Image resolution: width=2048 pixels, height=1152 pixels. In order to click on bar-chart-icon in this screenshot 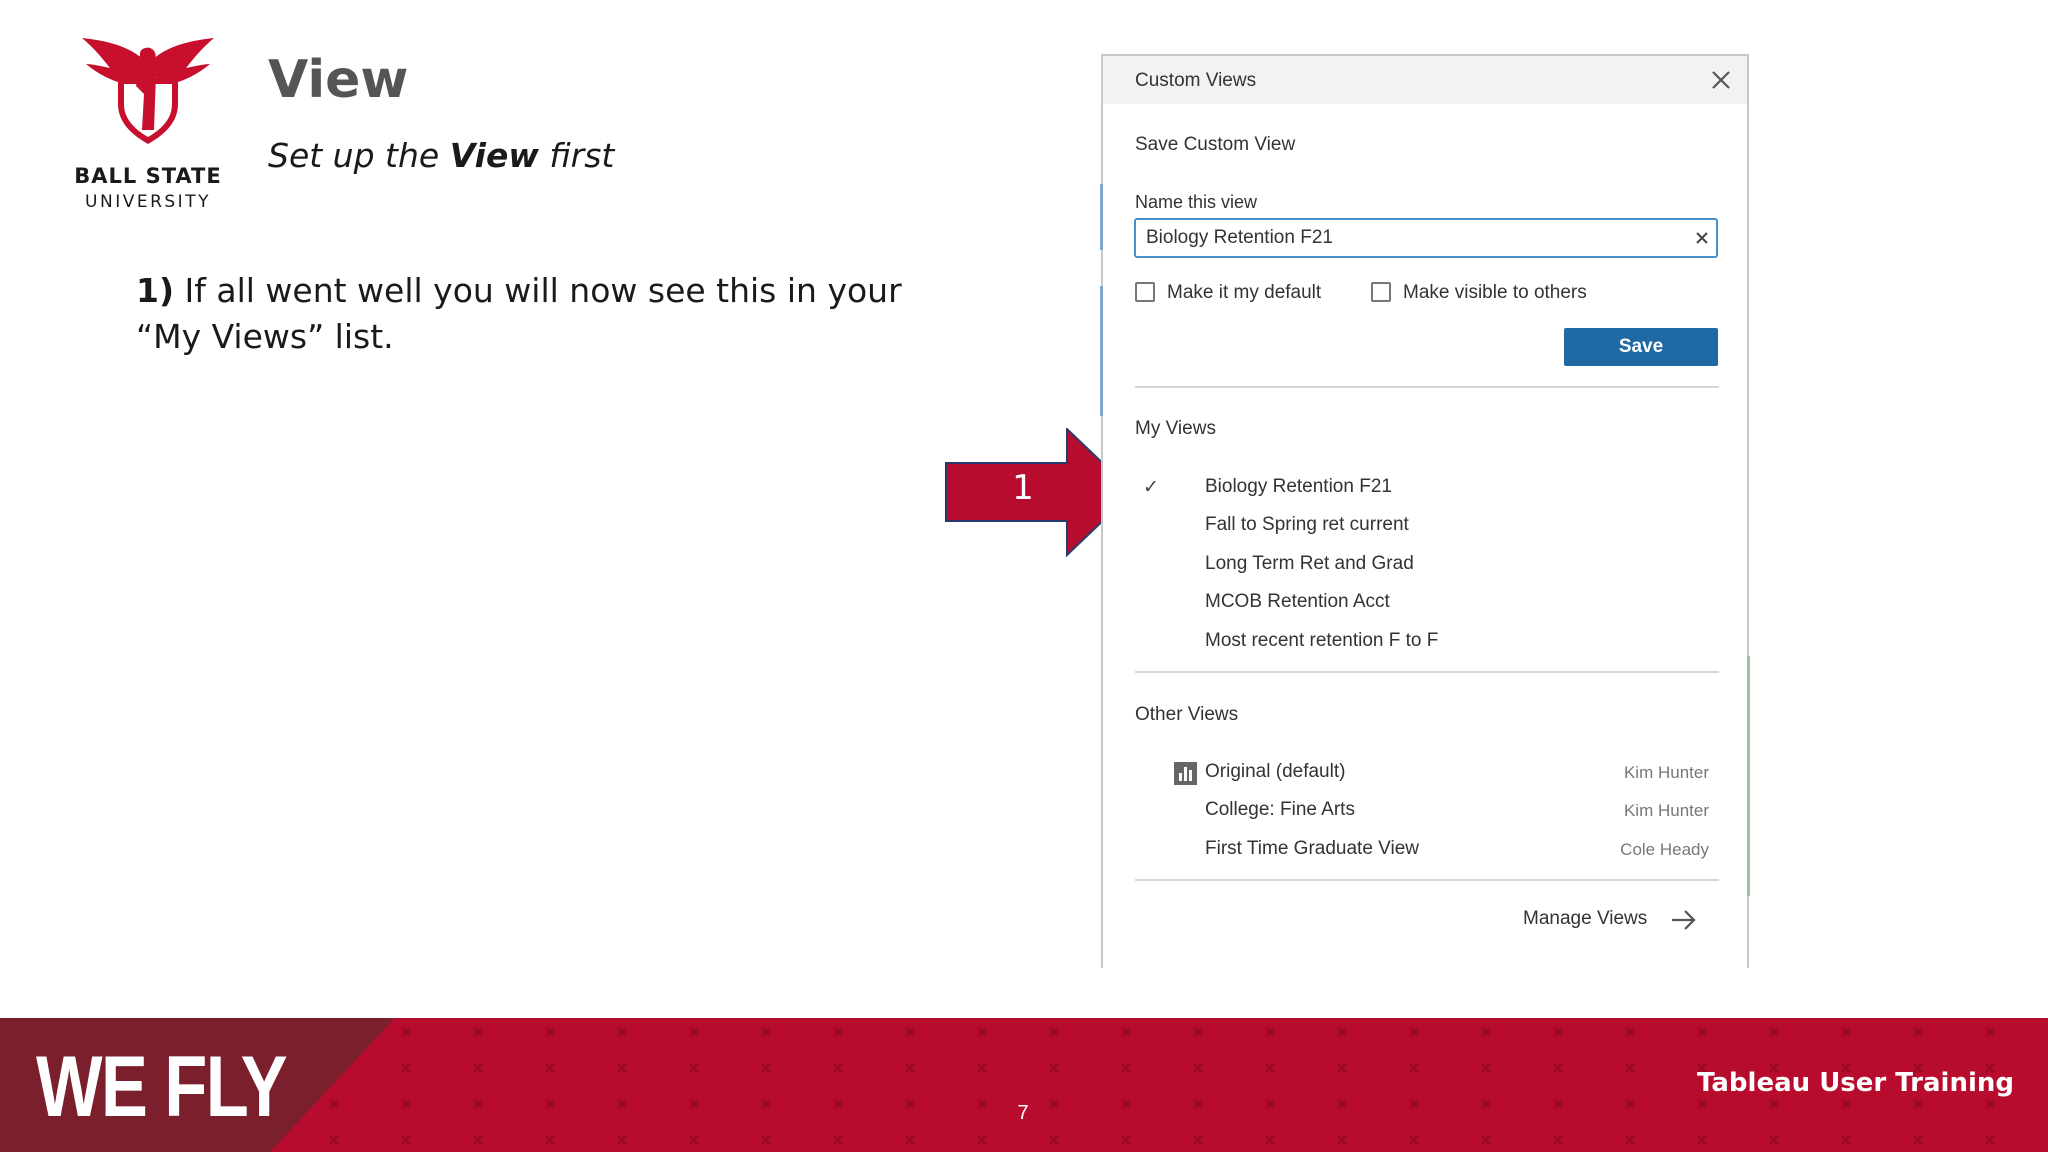, I will do `click(1185, 773)`.